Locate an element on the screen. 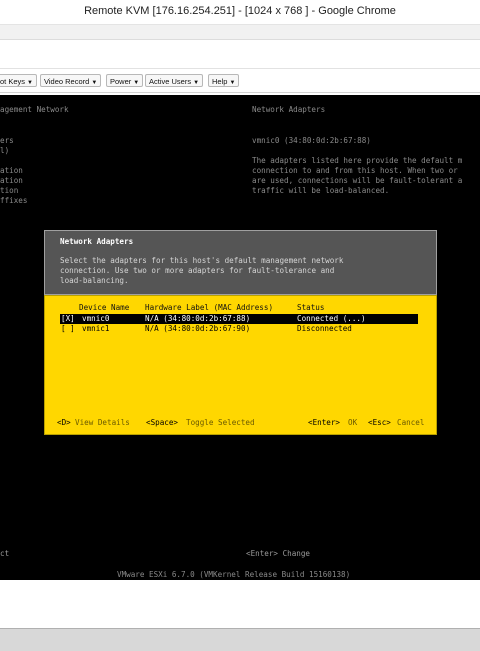 The image size is (480, 651). help-label: Help is located at coordinates (220, 81).